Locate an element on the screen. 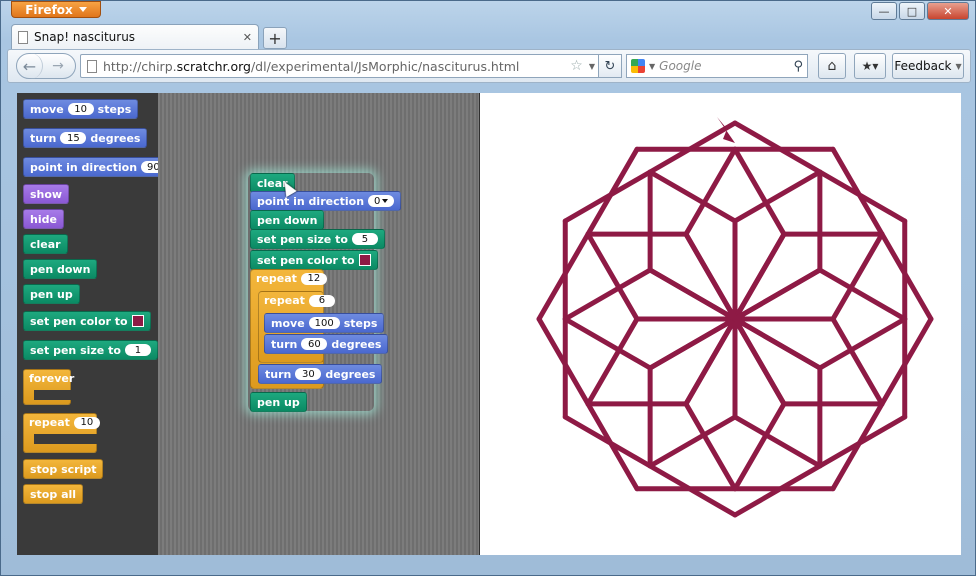  block-label: show is located at coordinates (46, 194).